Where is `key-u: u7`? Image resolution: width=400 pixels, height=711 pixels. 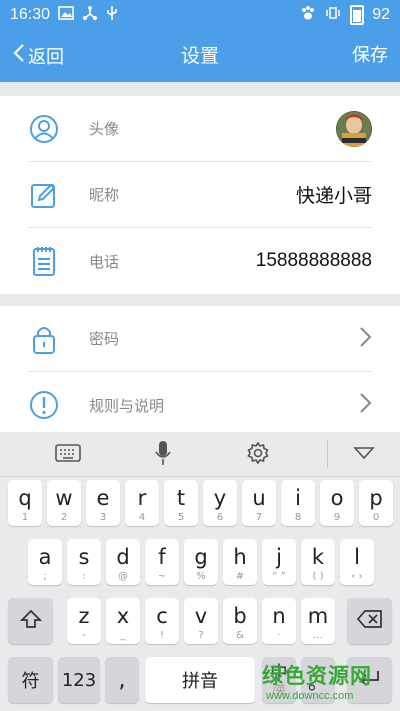
key-u: u7 is located at coordinates (259, 503).